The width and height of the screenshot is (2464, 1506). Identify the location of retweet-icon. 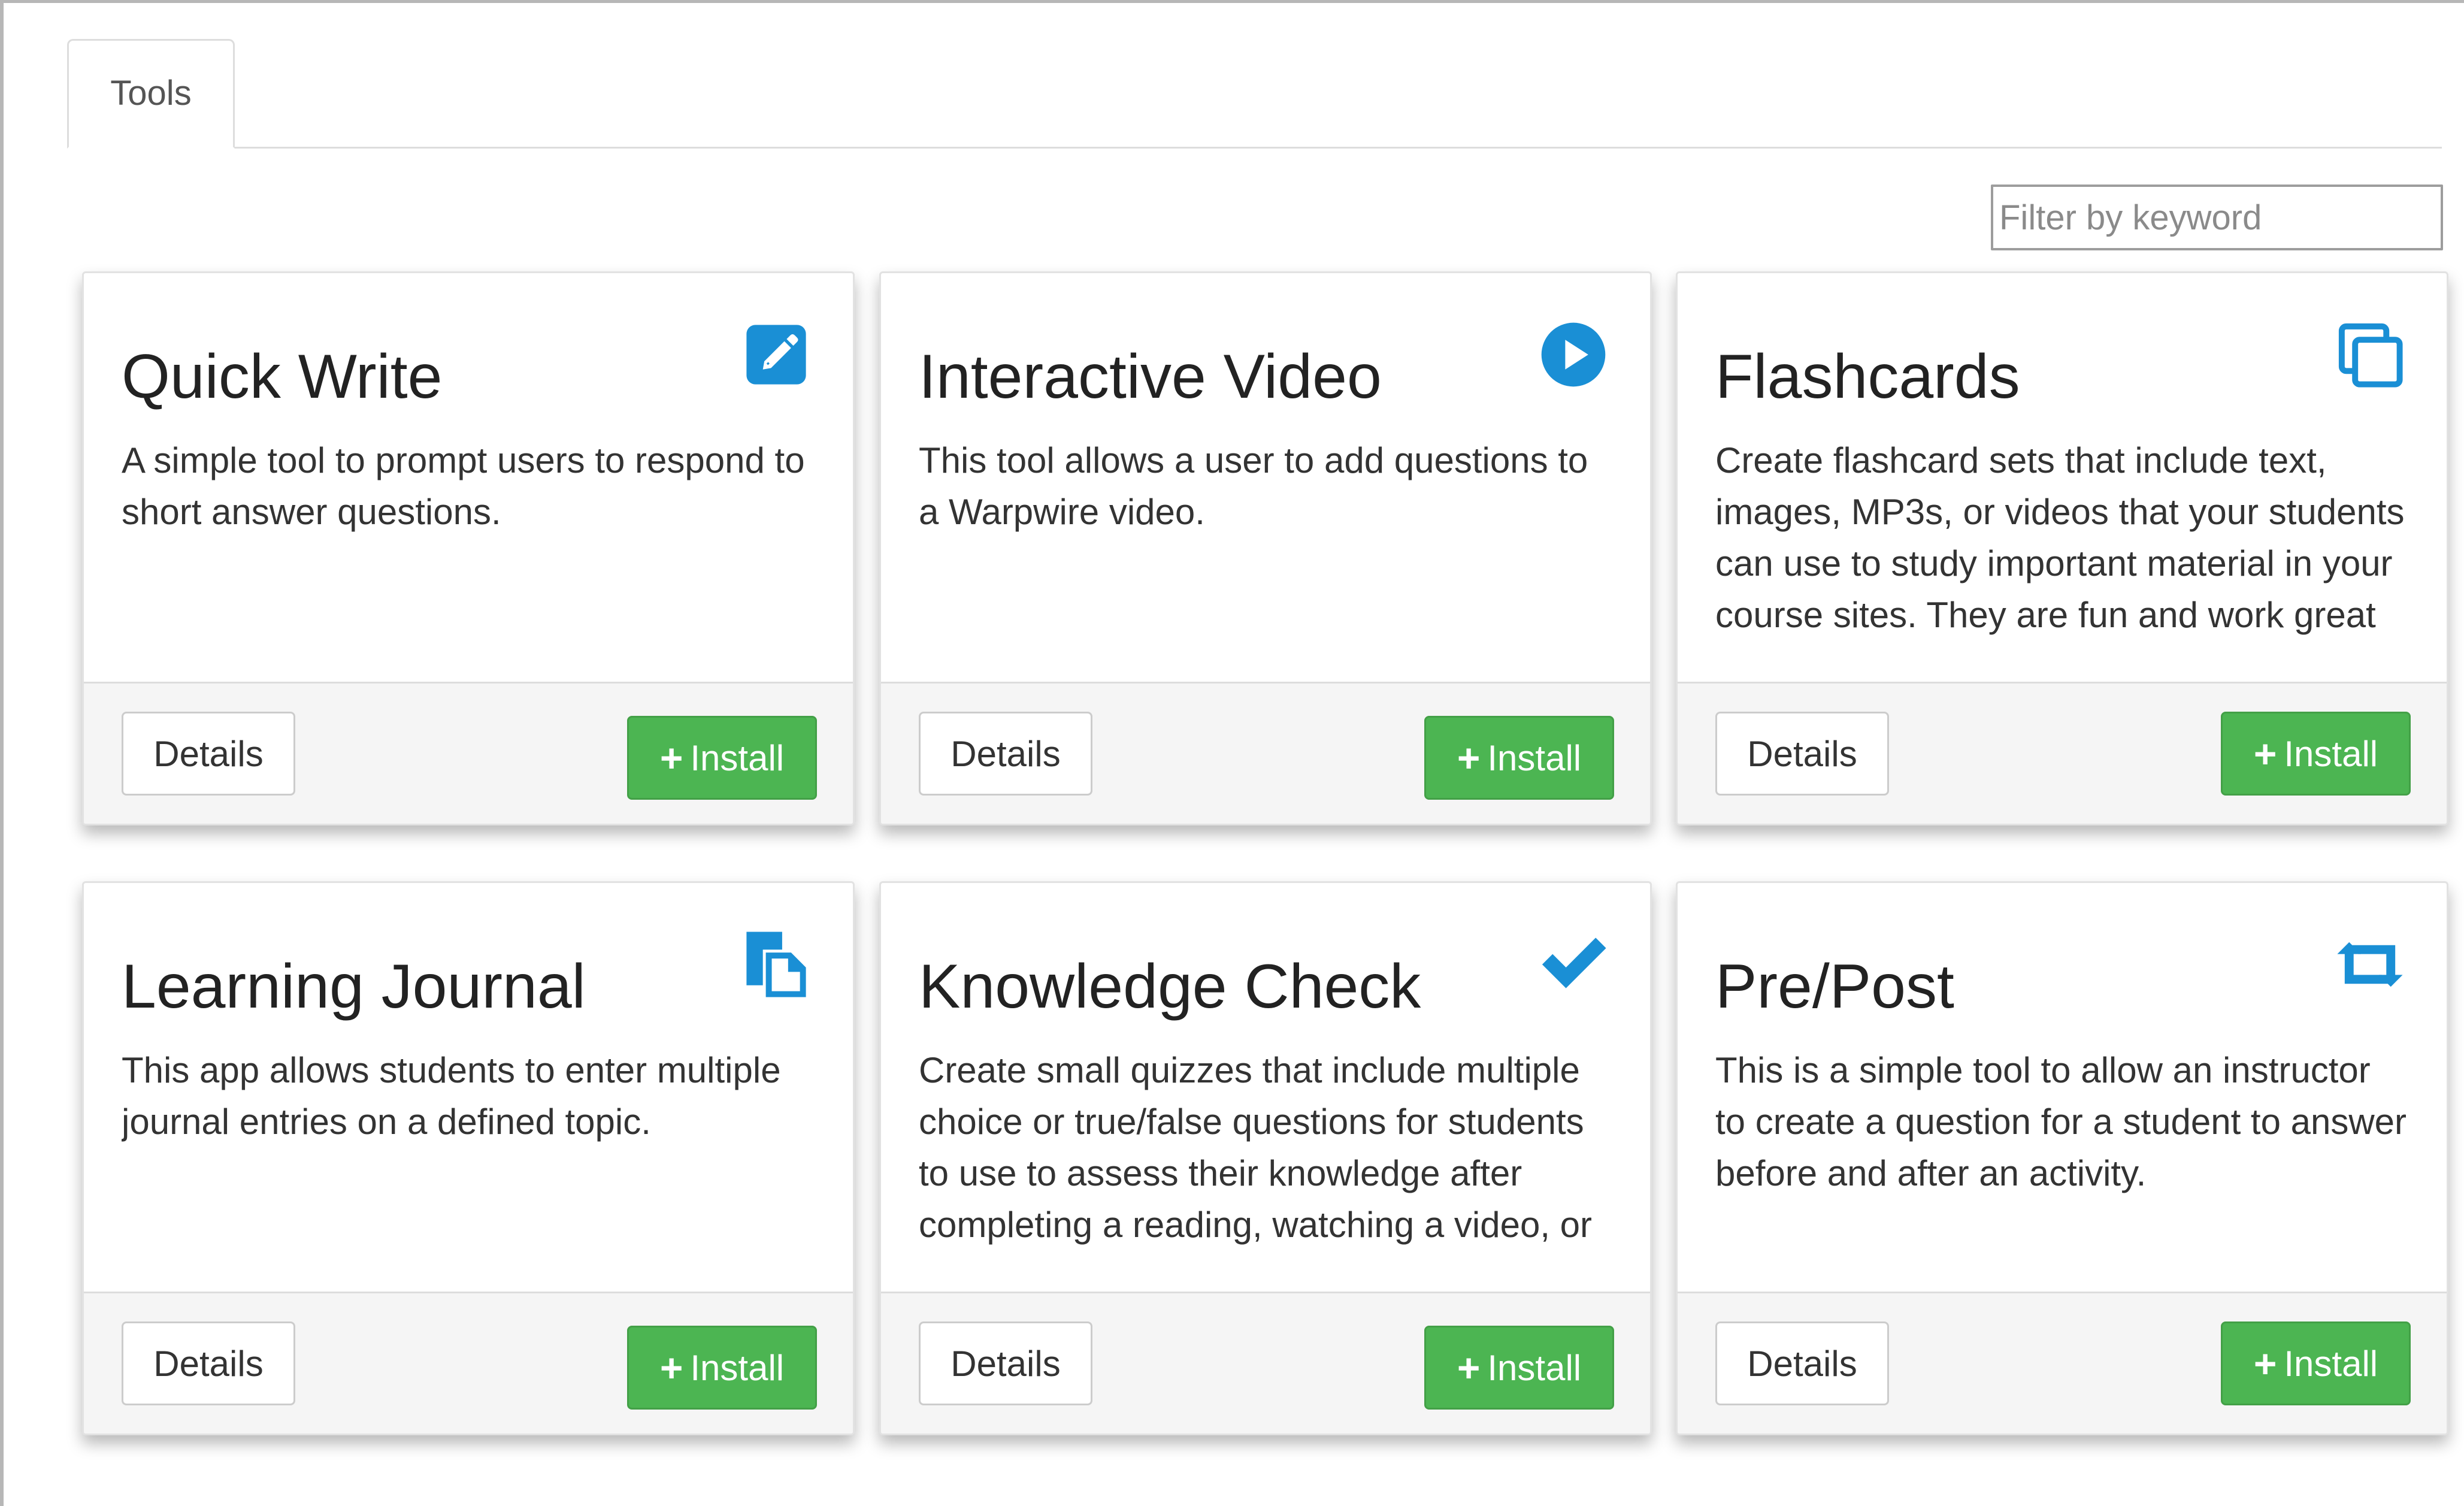
(2370, 964).